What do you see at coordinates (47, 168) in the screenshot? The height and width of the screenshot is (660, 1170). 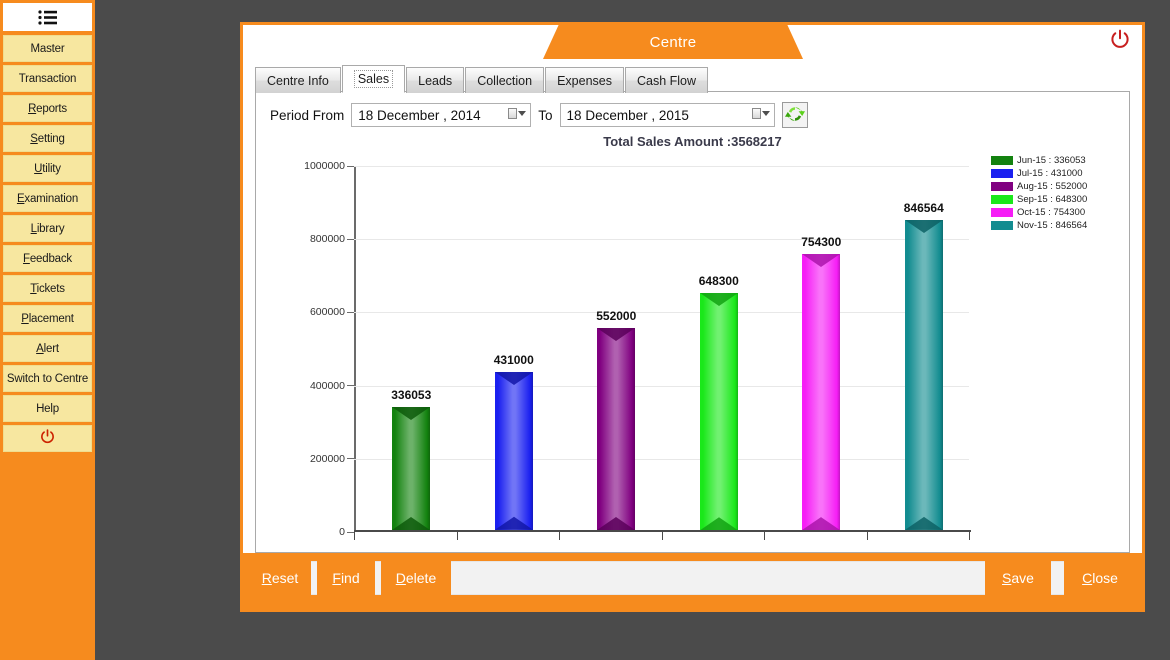 I see `sidebar-item-utility: Utility` at bounding box center [47, 168].